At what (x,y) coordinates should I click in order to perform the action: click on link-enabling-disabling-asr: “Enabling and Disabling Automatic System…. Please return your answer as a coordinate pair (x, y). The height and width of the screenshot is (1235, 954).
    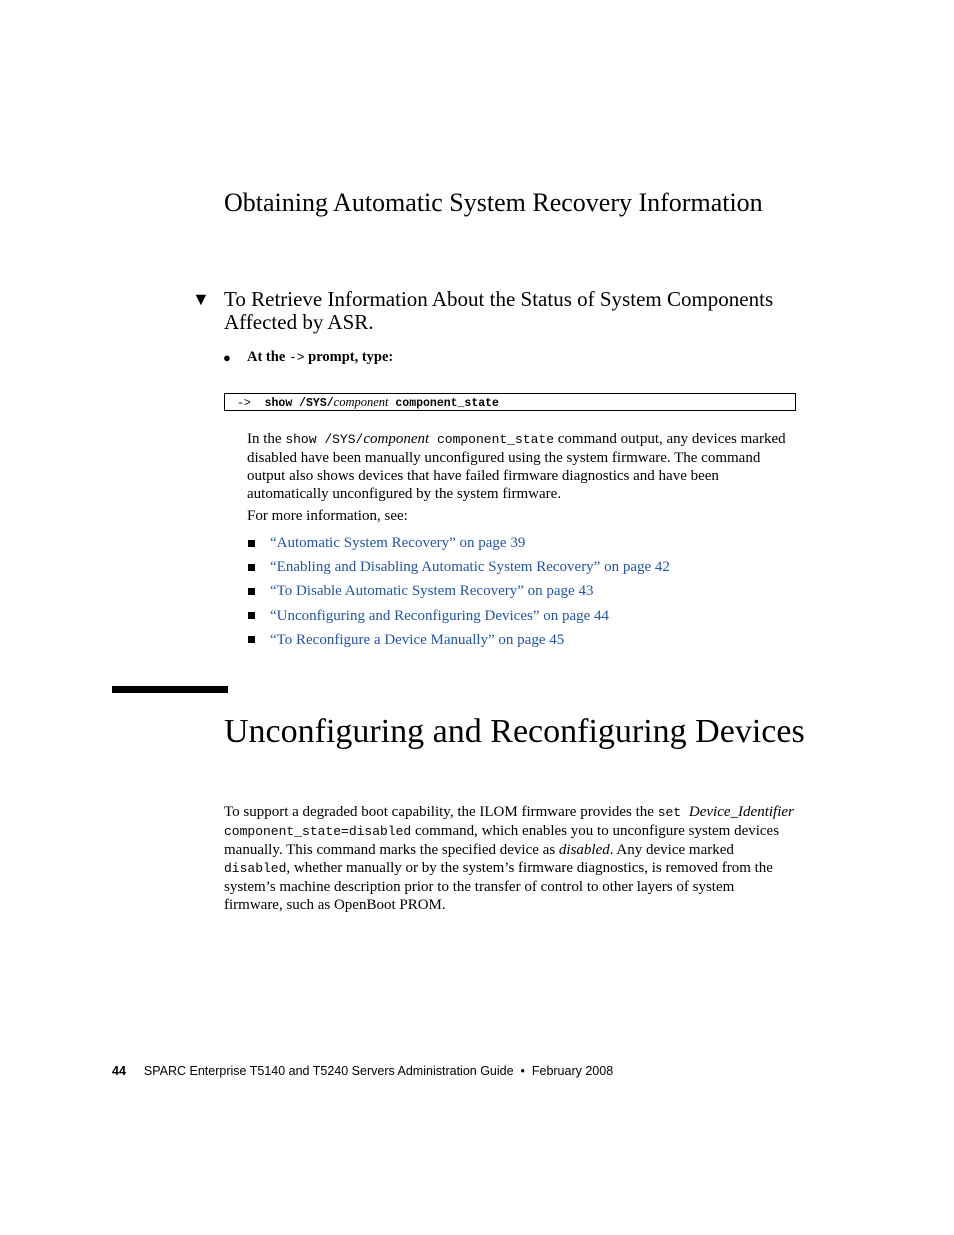
    Looking at the image, I should click on (470, 567).